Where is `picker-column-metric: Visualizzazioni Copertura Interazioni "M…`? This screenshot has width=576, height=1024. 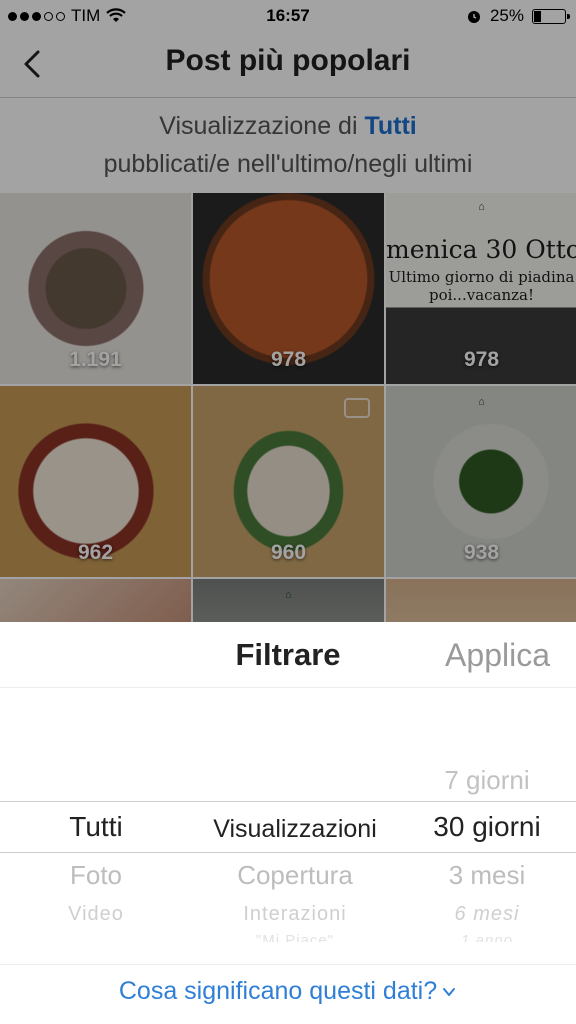 picker-column-metric: Visualizzazioni Copertura Interazioni "M… is located at coordinates (295, 787).